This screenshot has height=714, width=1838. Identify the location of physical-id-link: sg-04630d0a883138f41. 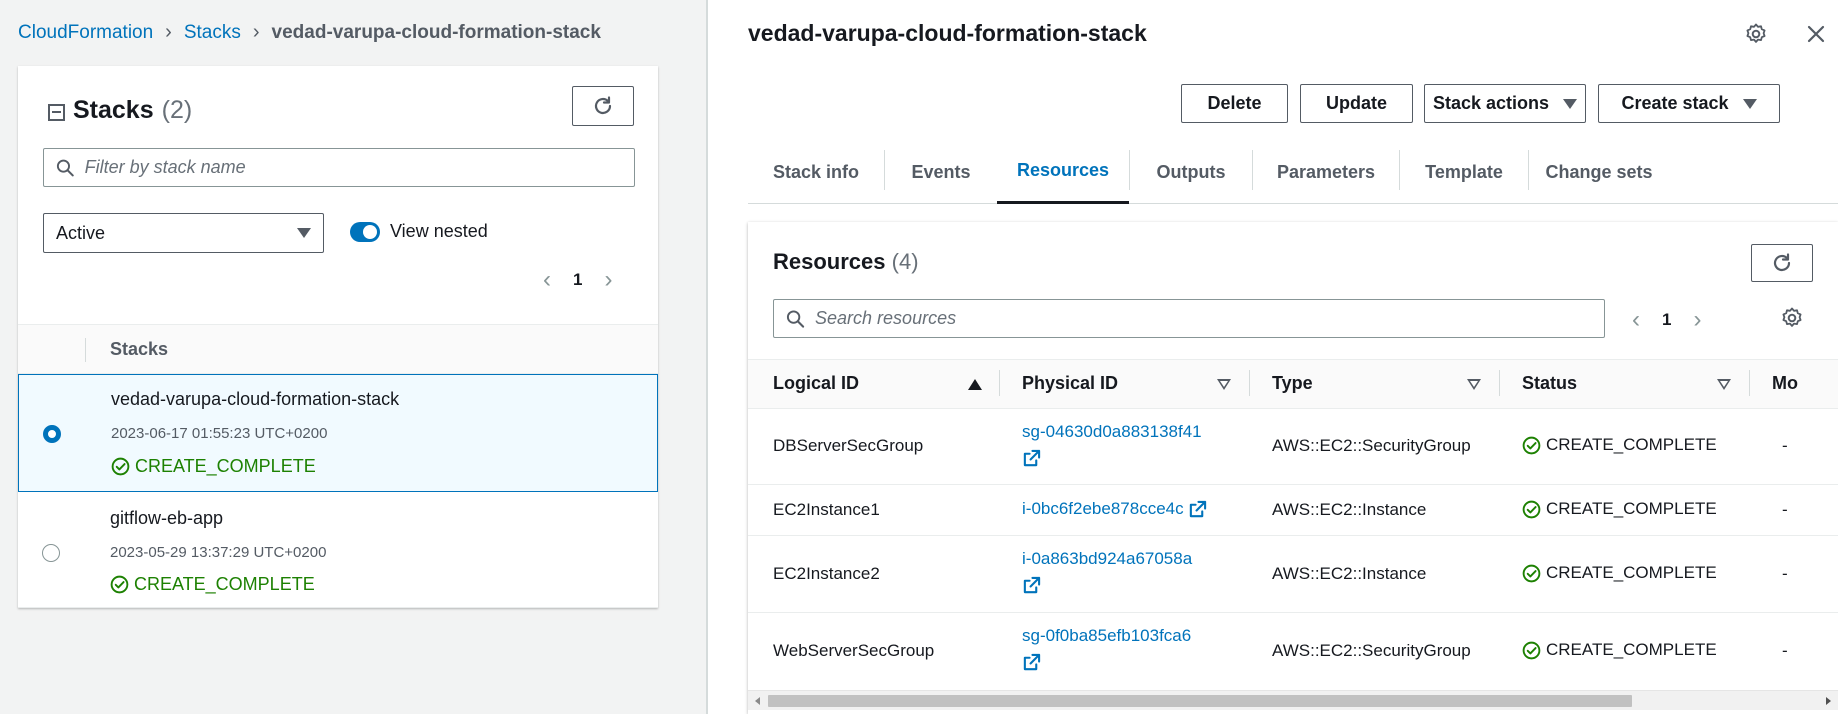
(1127, 445).